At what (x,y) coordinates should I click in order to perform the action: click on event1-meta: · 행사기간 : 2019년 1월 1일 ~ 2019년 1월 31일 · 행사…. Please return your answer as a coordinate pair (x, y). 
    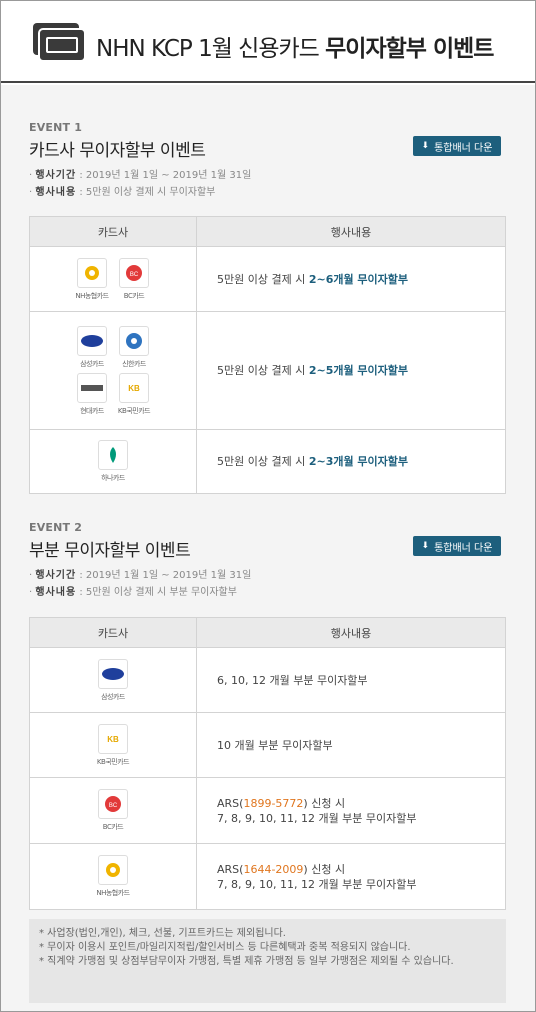
    Looking at the image, I should click on (140, 184).